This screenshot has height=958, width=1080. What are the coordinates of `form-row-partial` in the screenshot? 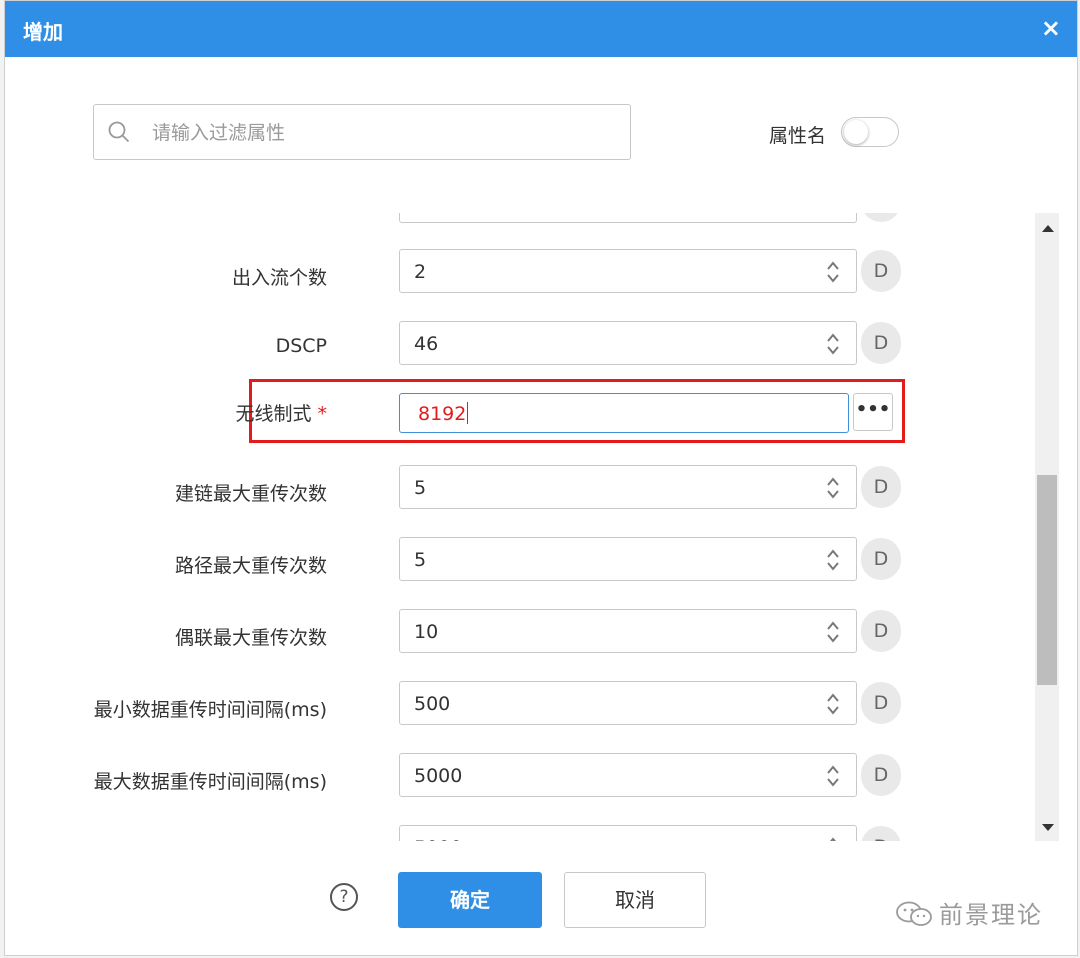 It's located at (520, 225).